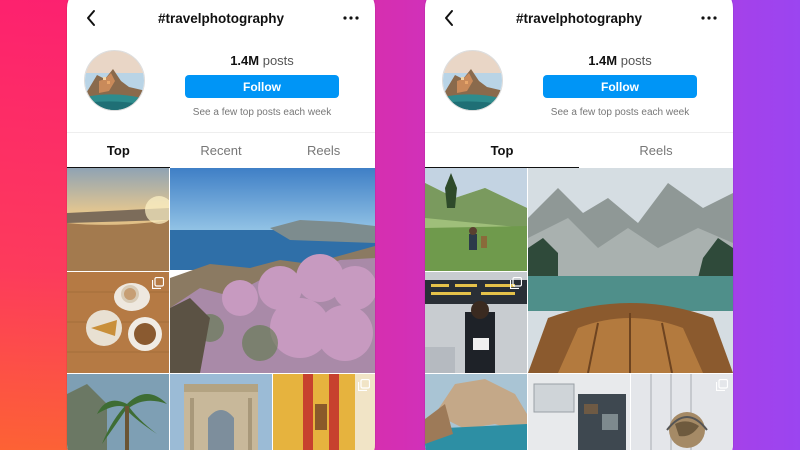  I want to click on tab-recent: Recent, so click(221, 150).